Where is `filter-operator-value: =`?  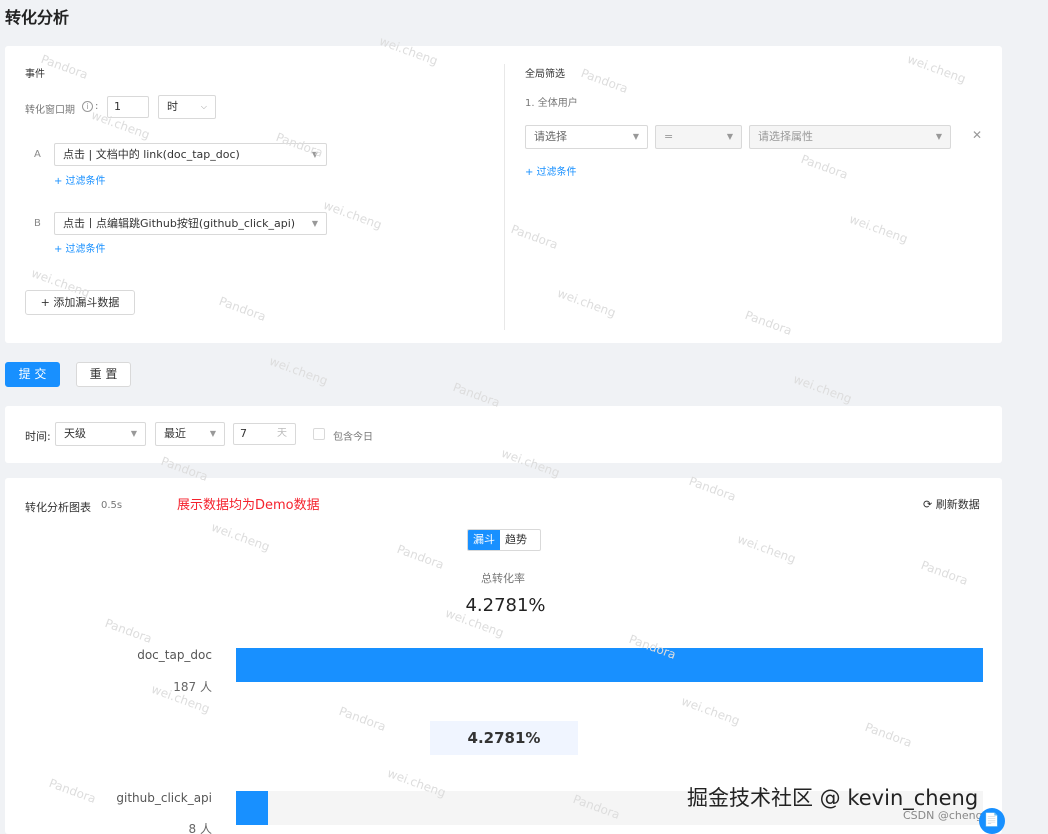 filter-operator-value: = is located at coordinates (669, 136).